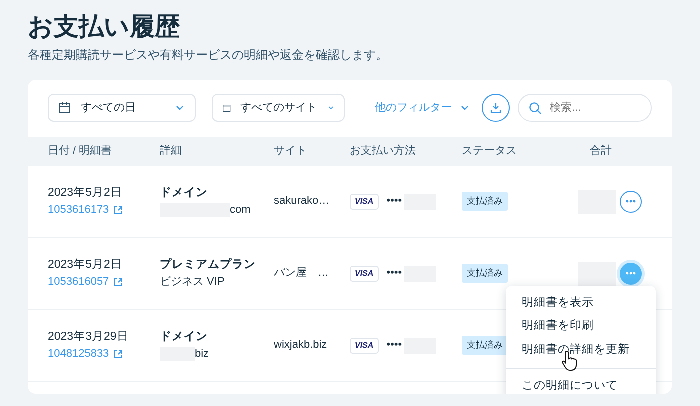 This screenshot has width=700, height=406. What do you see at coordinates (227, 108) in the screenshot?
I see `browser-window-icon` at bounding box center [227, 108].